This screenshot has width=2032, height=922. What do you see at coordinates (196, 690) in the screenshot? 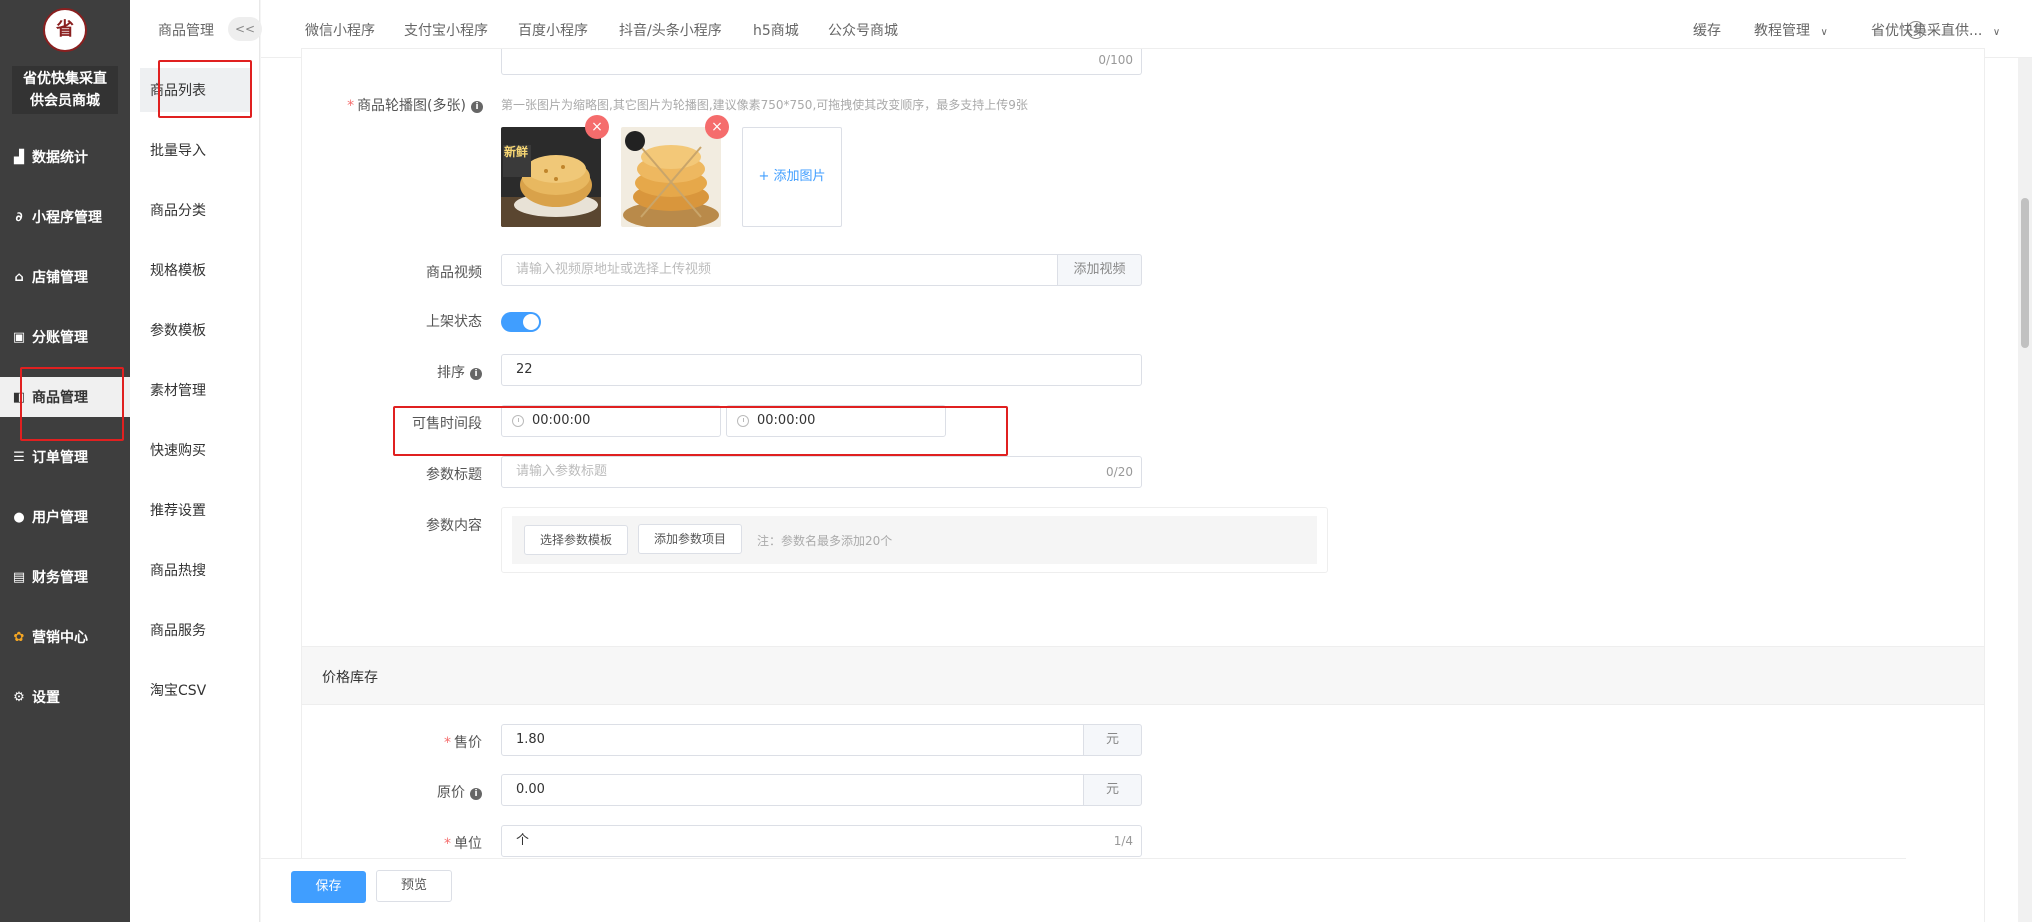
I see `submenu-item-taobao-csv: 淘宝CSV` at bounding box center [196, 690].